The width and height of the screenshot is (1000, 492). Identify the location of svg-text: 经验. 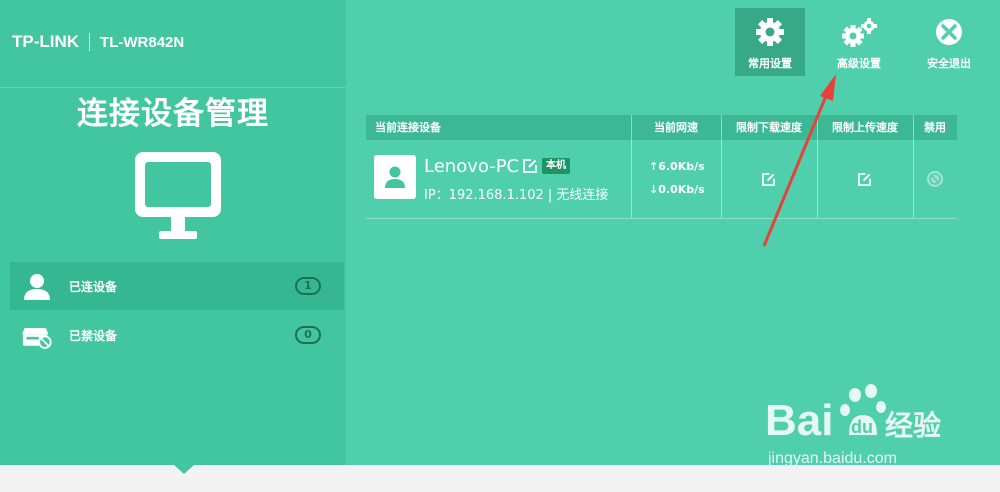
(913, 425).